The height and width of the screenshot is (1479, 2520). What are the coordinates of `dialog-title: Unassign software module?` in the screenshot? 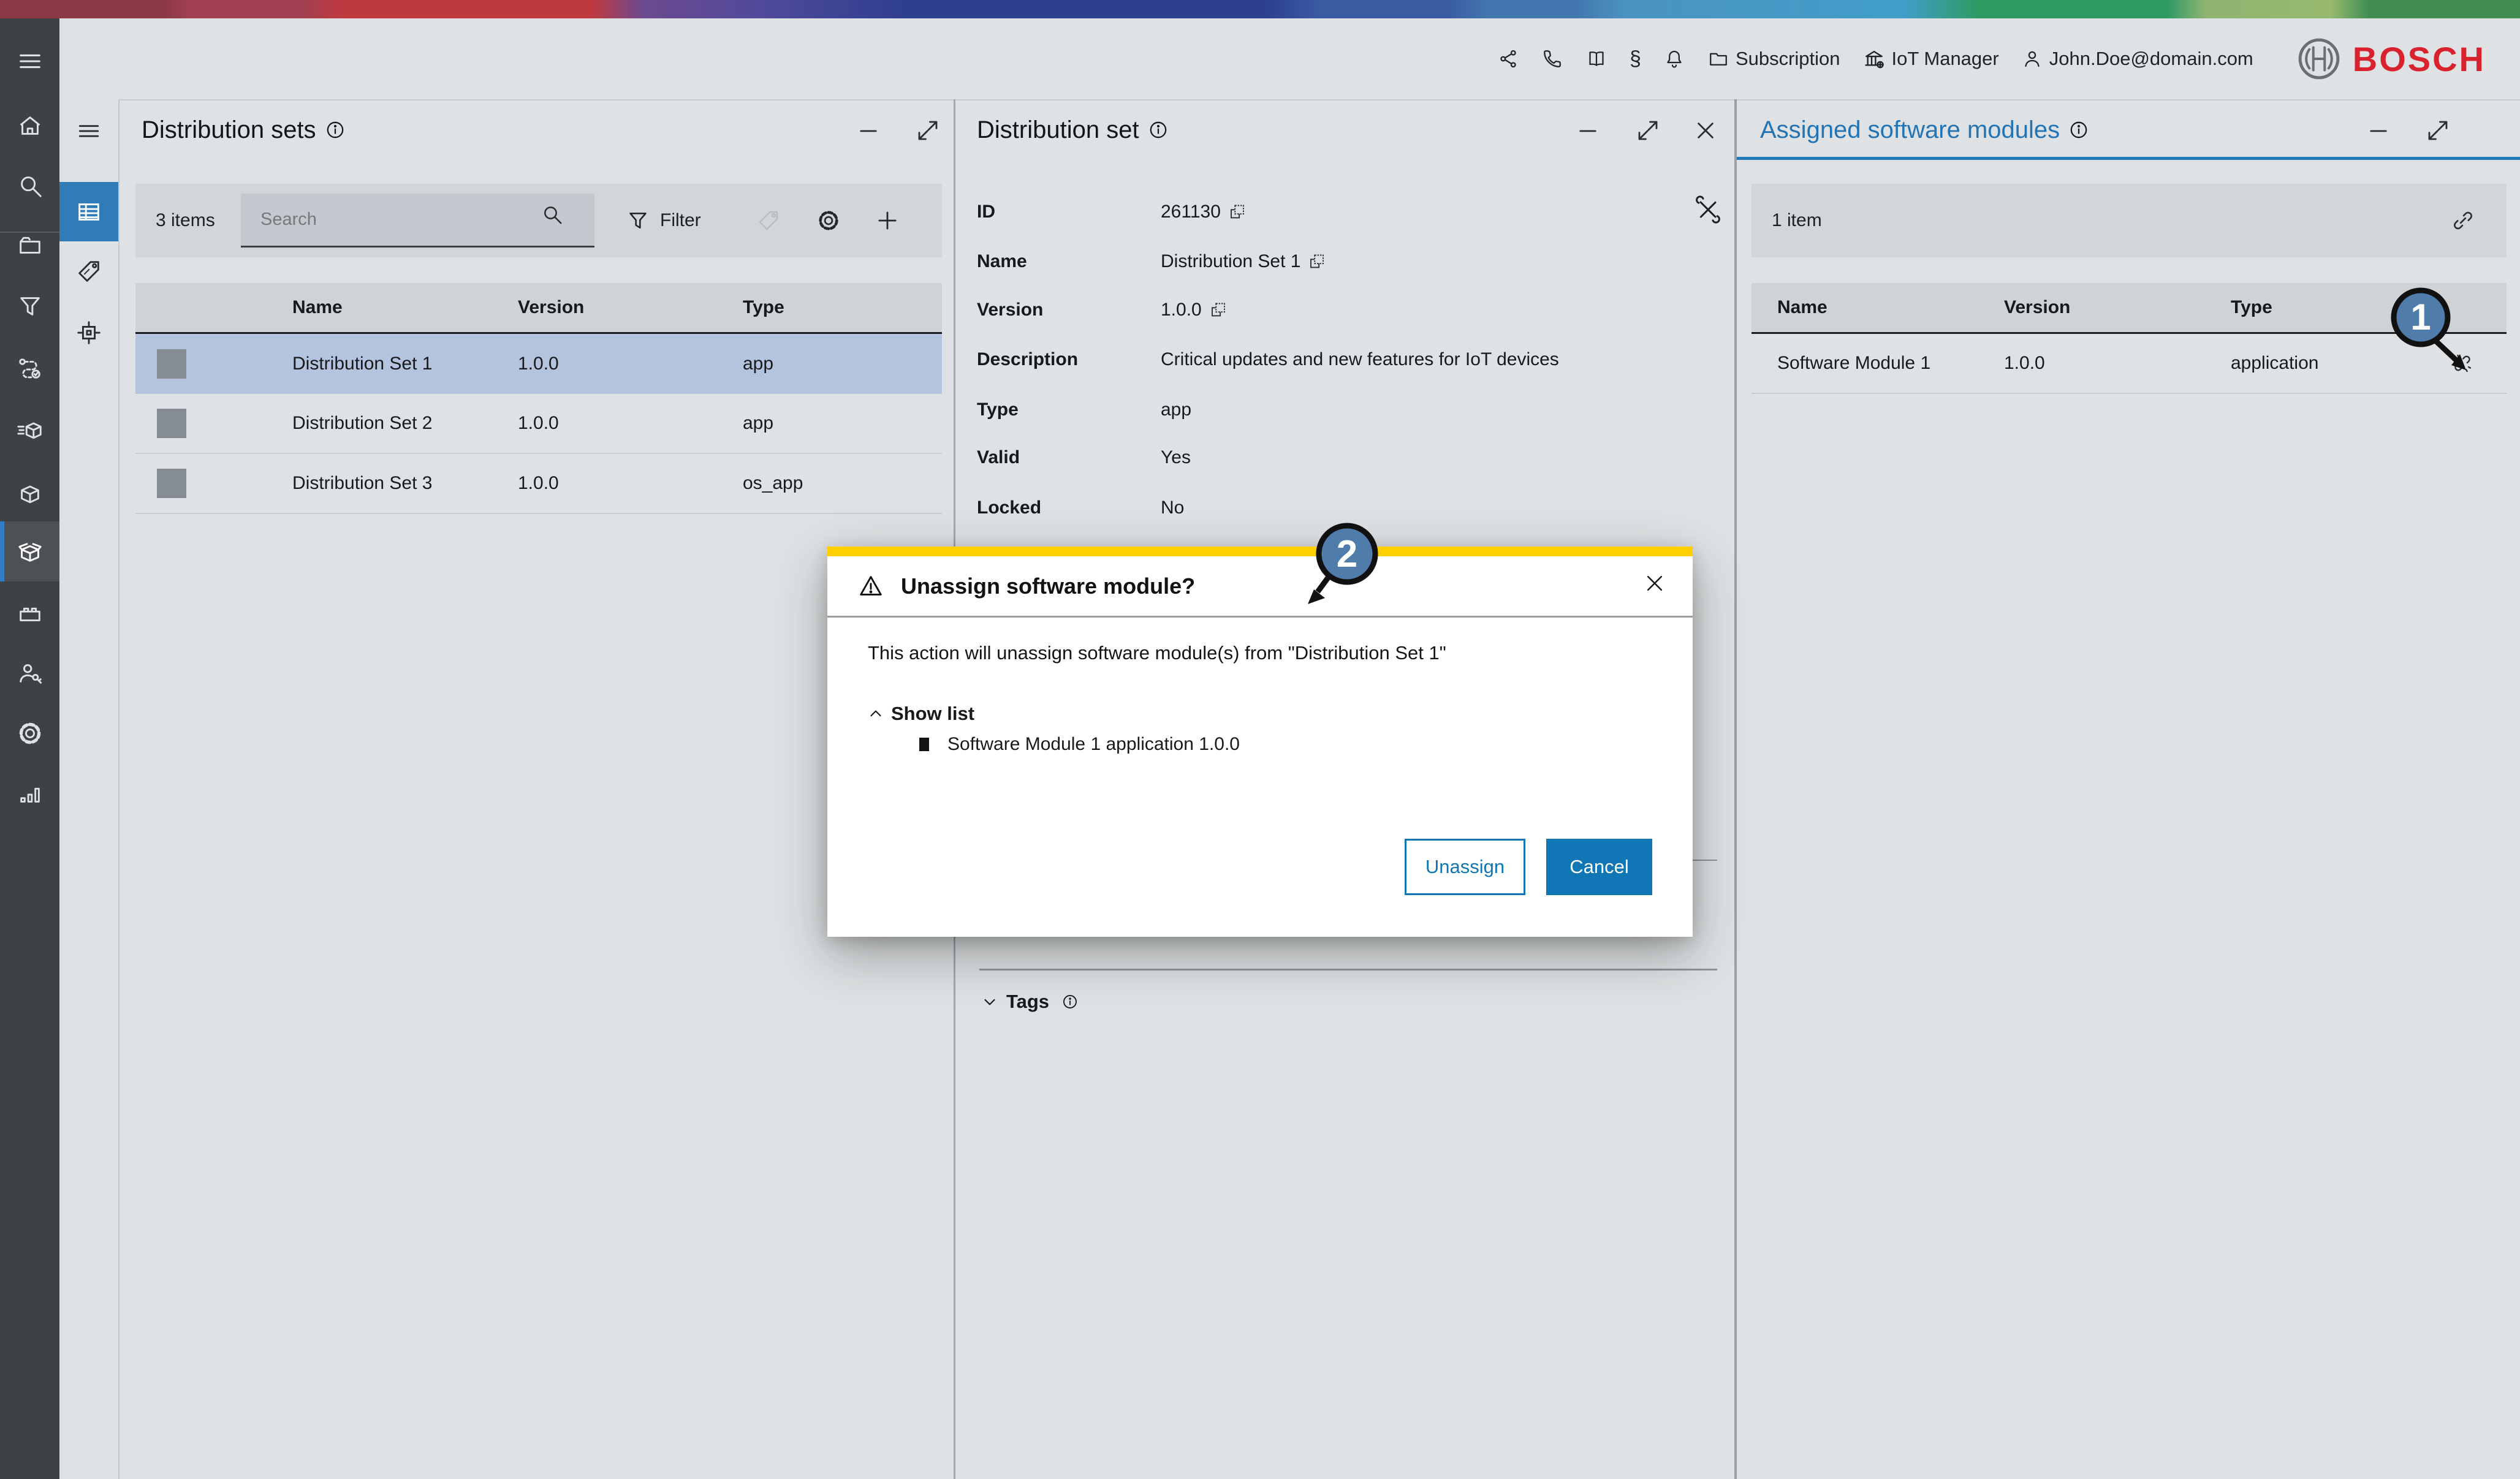 It's located at (1049, 586).